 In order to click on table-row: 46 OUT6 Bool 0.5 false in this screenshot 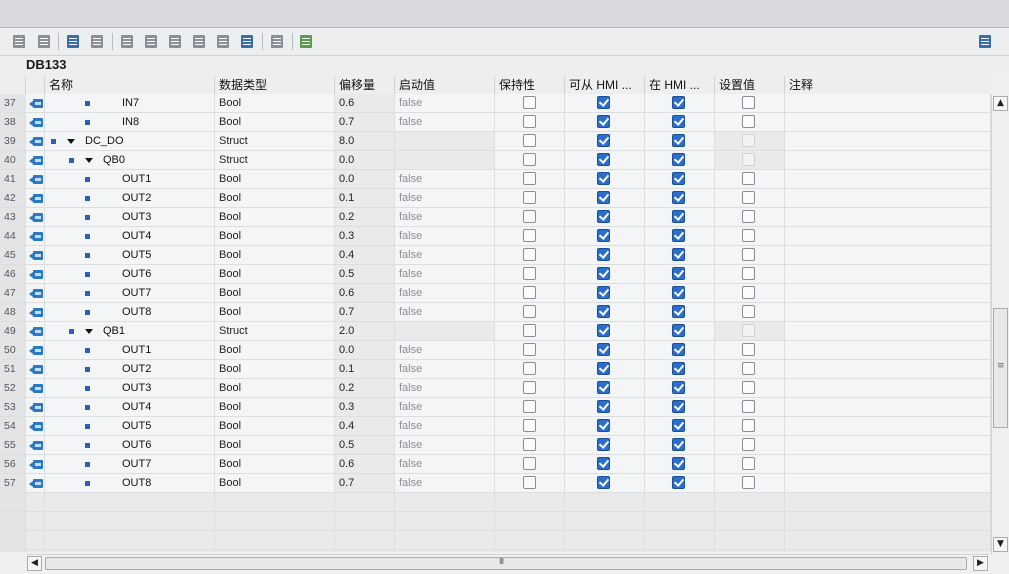, I will do `click(495, 274)`.